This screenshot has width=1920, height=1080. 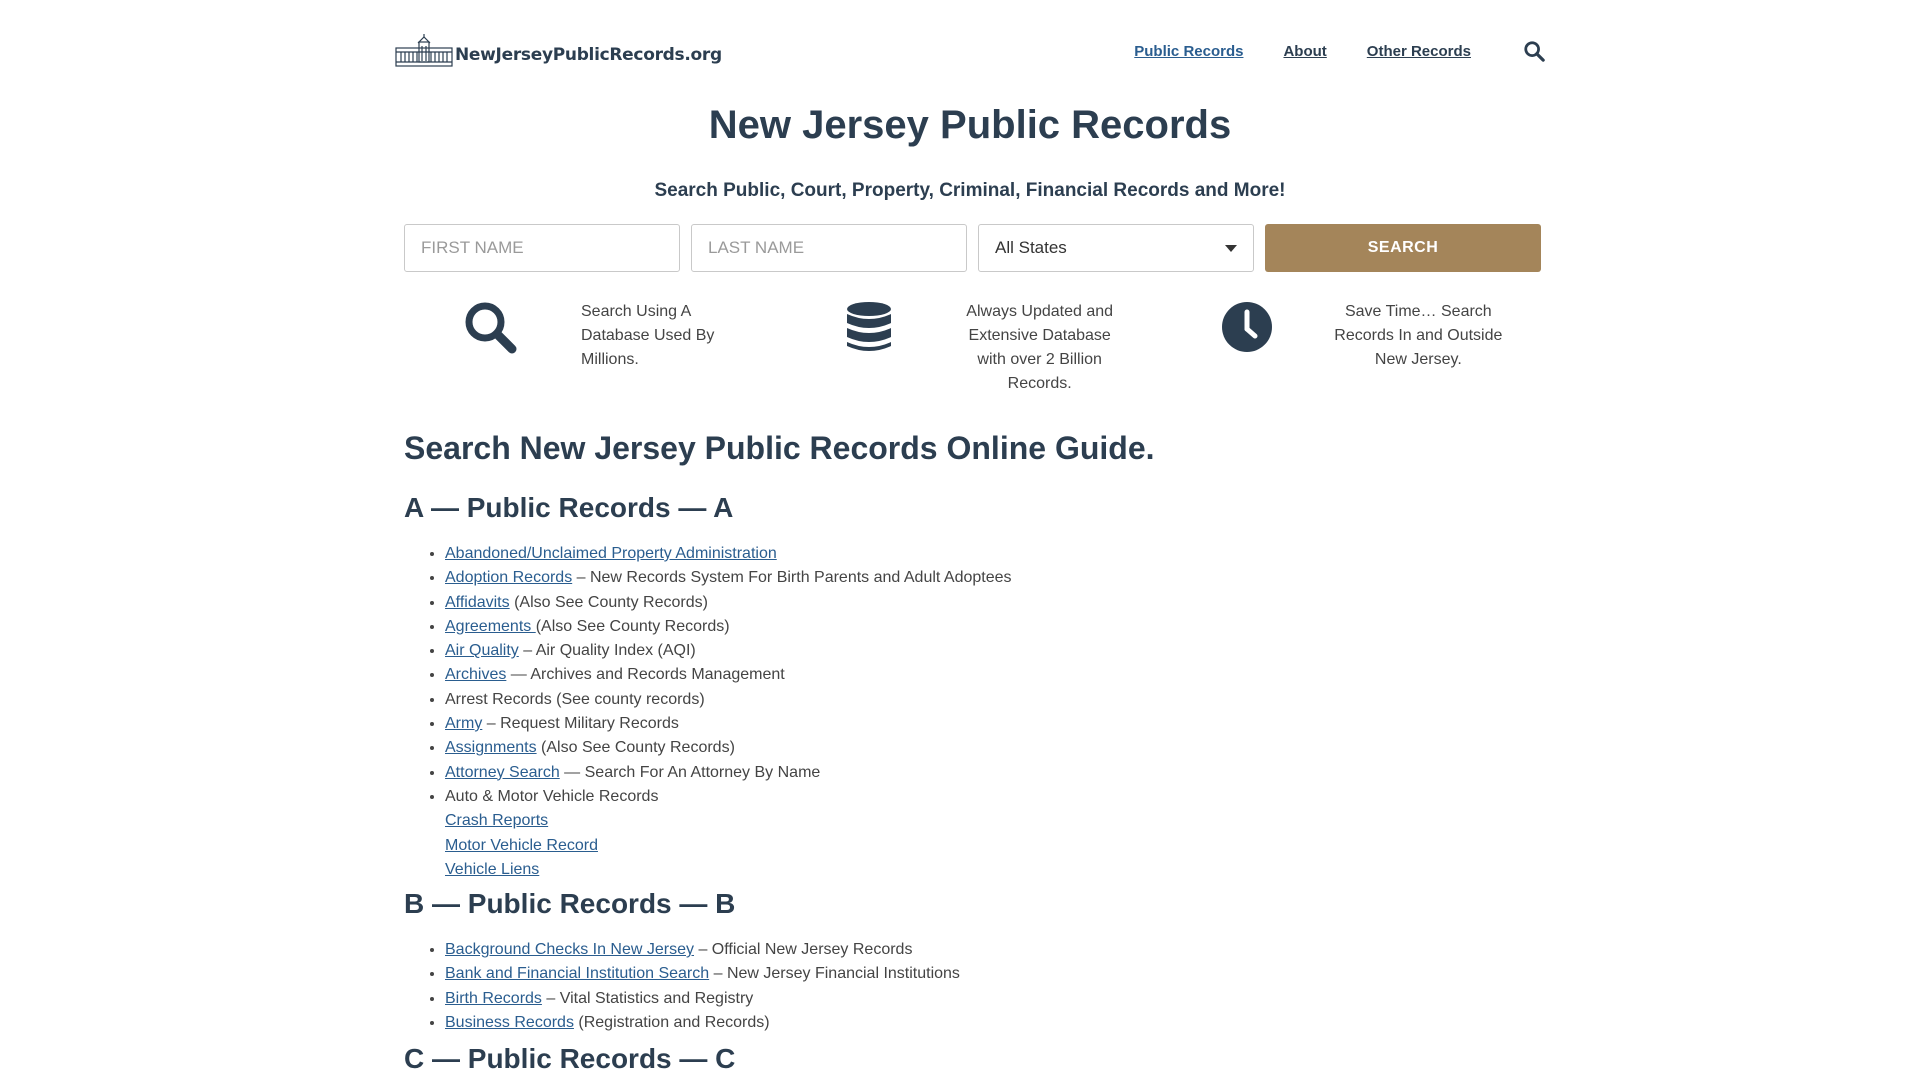 I want to click on list-item: Arrest Records (See county records), so click(x=992, y=700).